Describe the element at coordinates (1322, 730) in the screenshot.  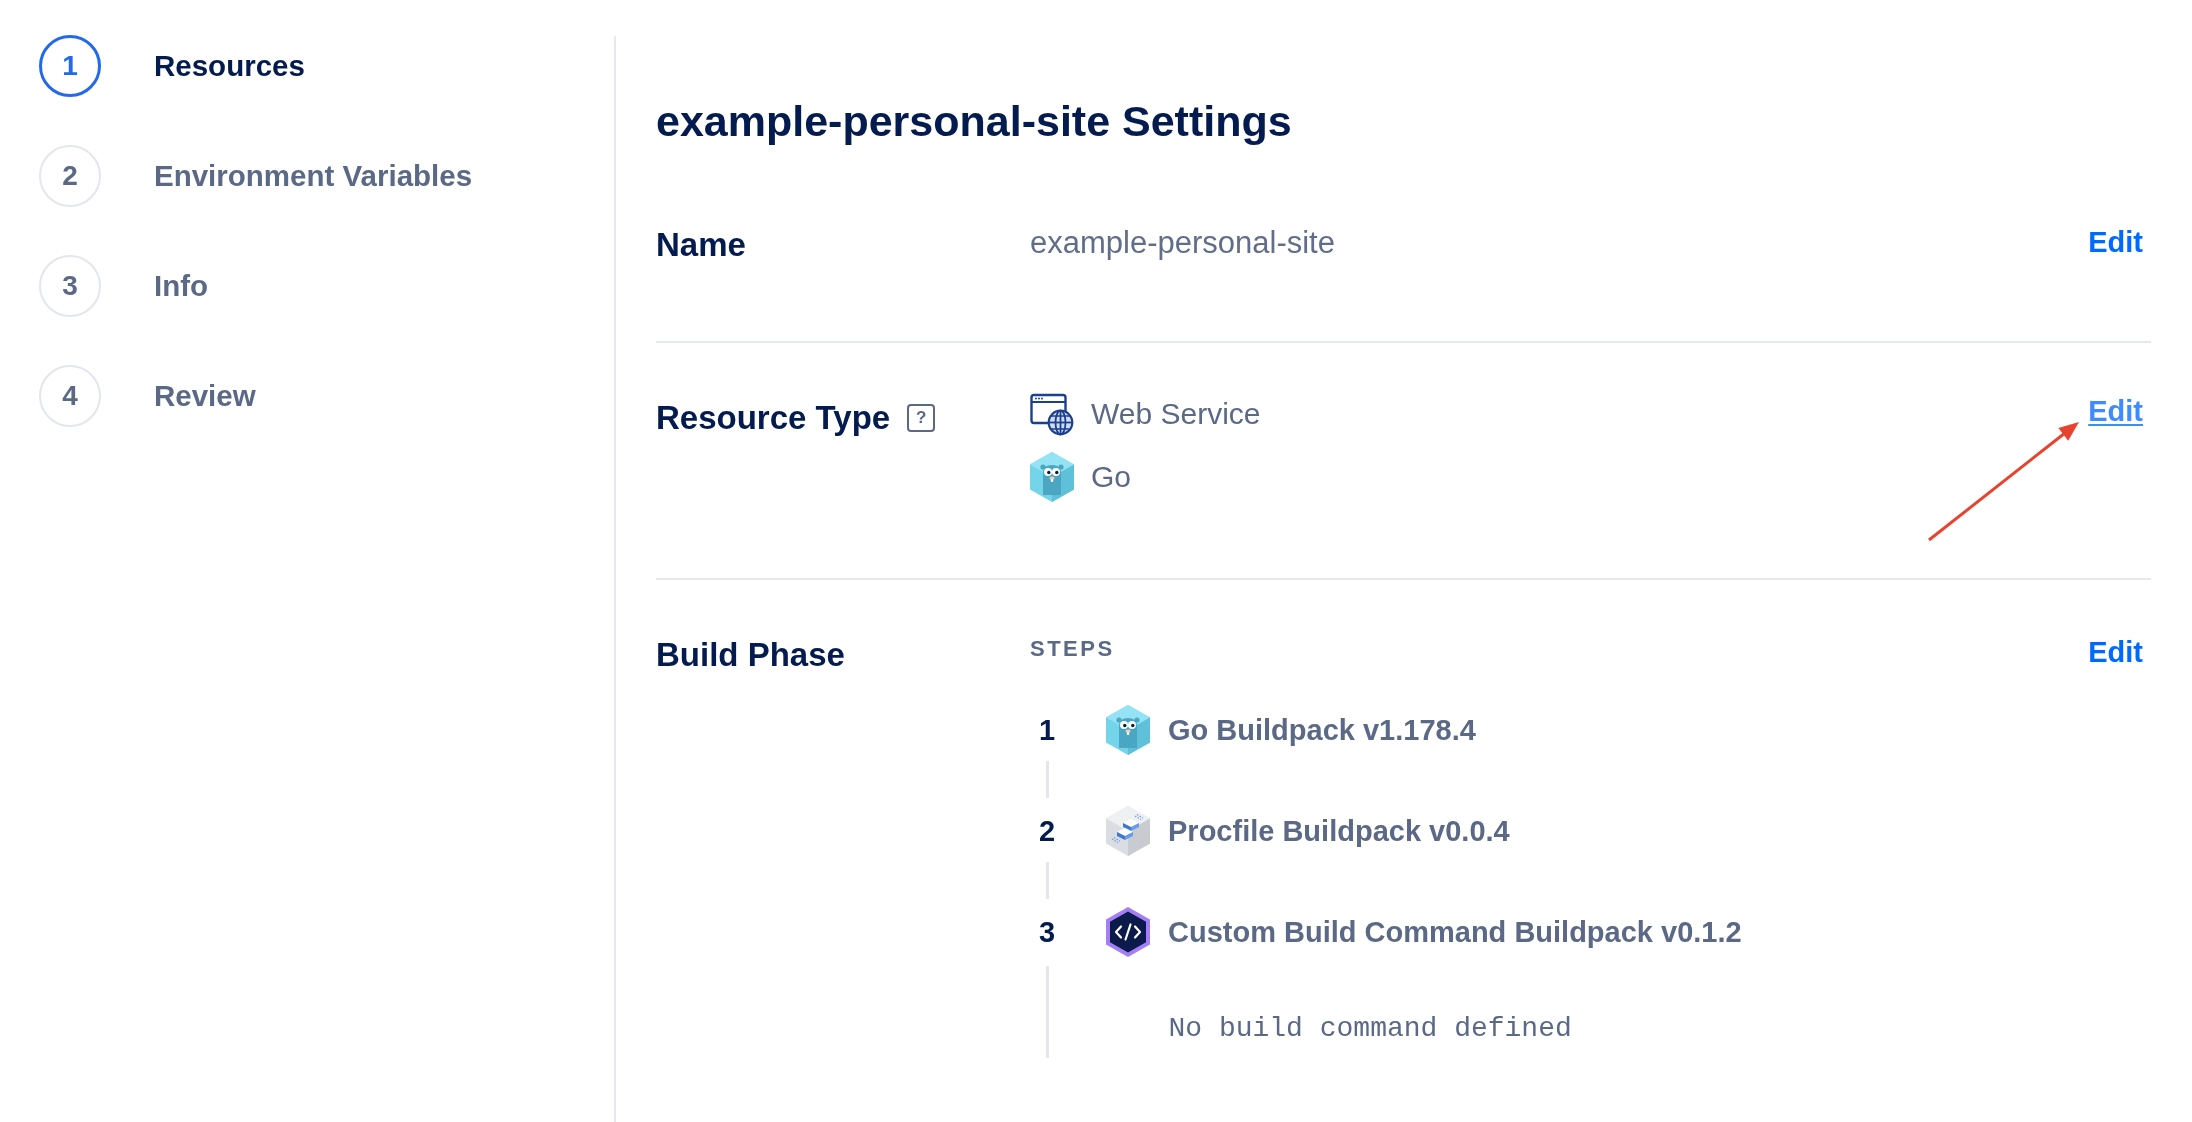
I see `buildpack-name: Go Buildpack v1.178.4` at that location.